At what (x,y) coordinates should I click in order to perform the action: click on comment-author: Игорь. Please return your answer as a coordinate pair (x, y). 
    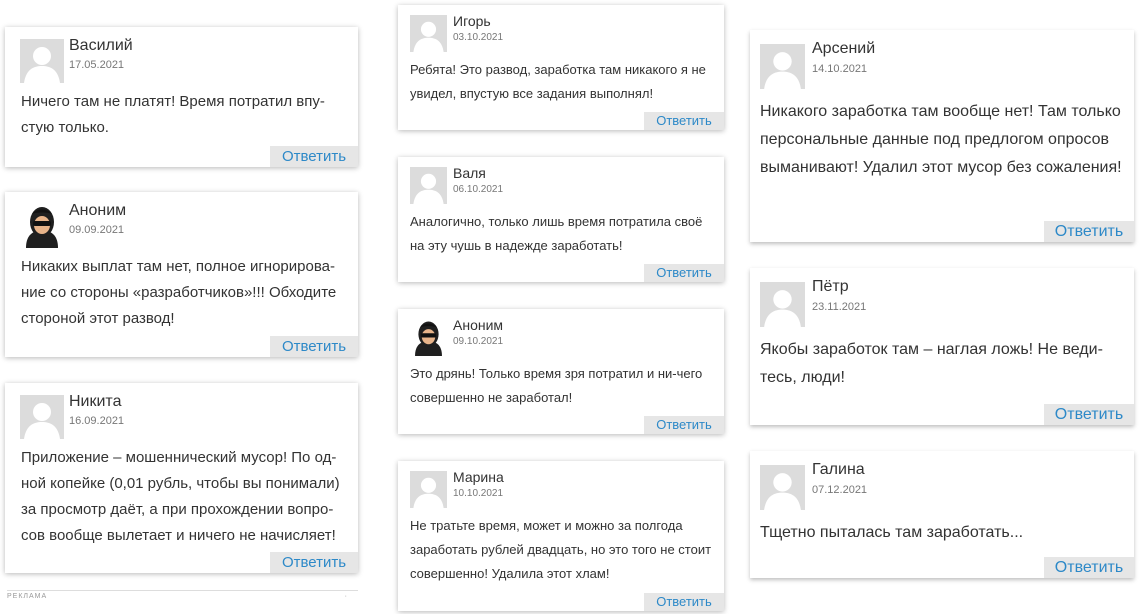
    Looking at the image, I should click on (472, 21).